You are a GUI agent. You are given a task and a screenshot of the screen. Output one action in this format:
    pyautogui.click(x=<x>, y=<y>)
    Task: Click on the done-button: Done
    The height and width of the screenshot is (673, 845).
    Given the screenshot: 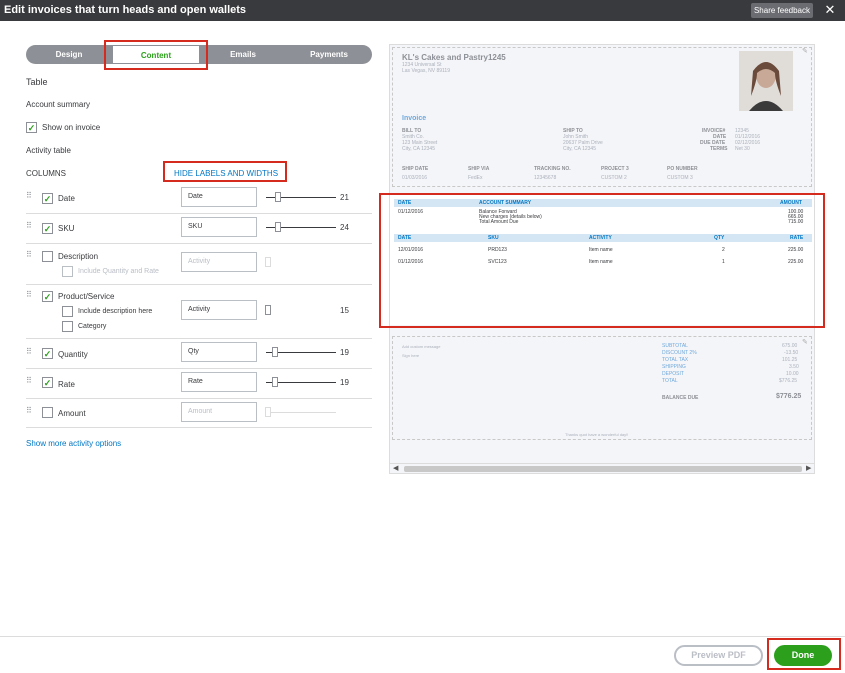 What is the action you would take?
    pyautogui.click(x=803, y=655)
    